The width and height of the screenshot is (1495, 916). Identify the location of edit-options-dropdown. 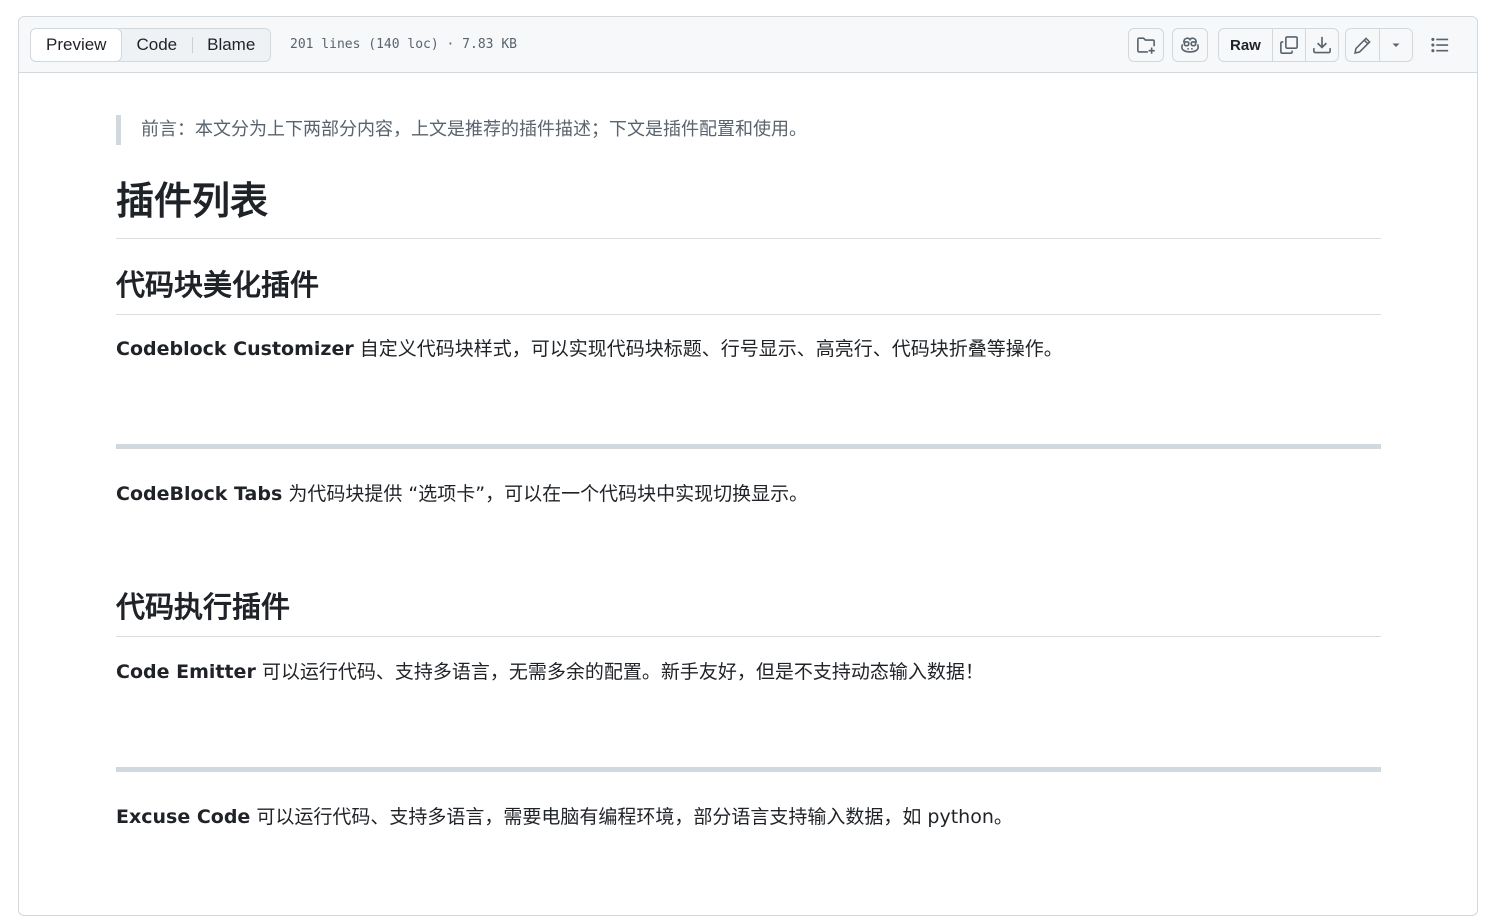
(1395, 45).